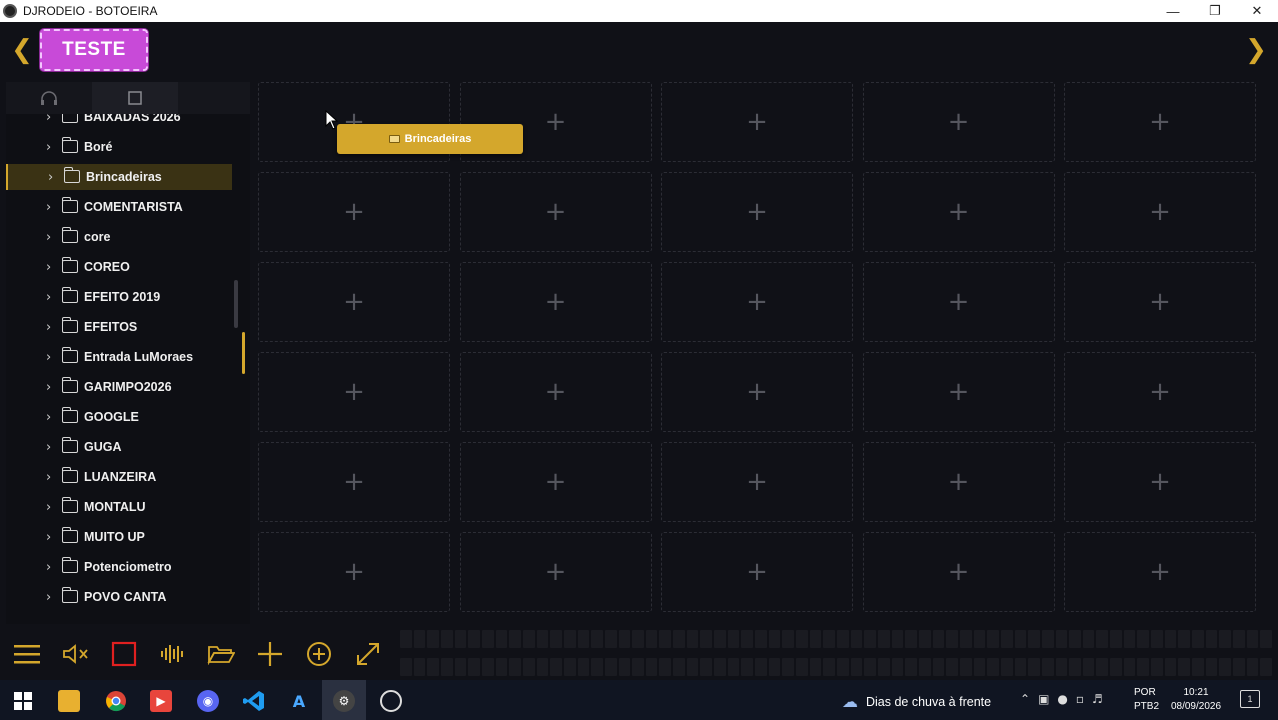 The width and height of the screenshot is (1278, 720). Describe the element at coordinates (119, 207) in the screenshot. I see `tree-folder-item: › COMENTARISTA` at that location.